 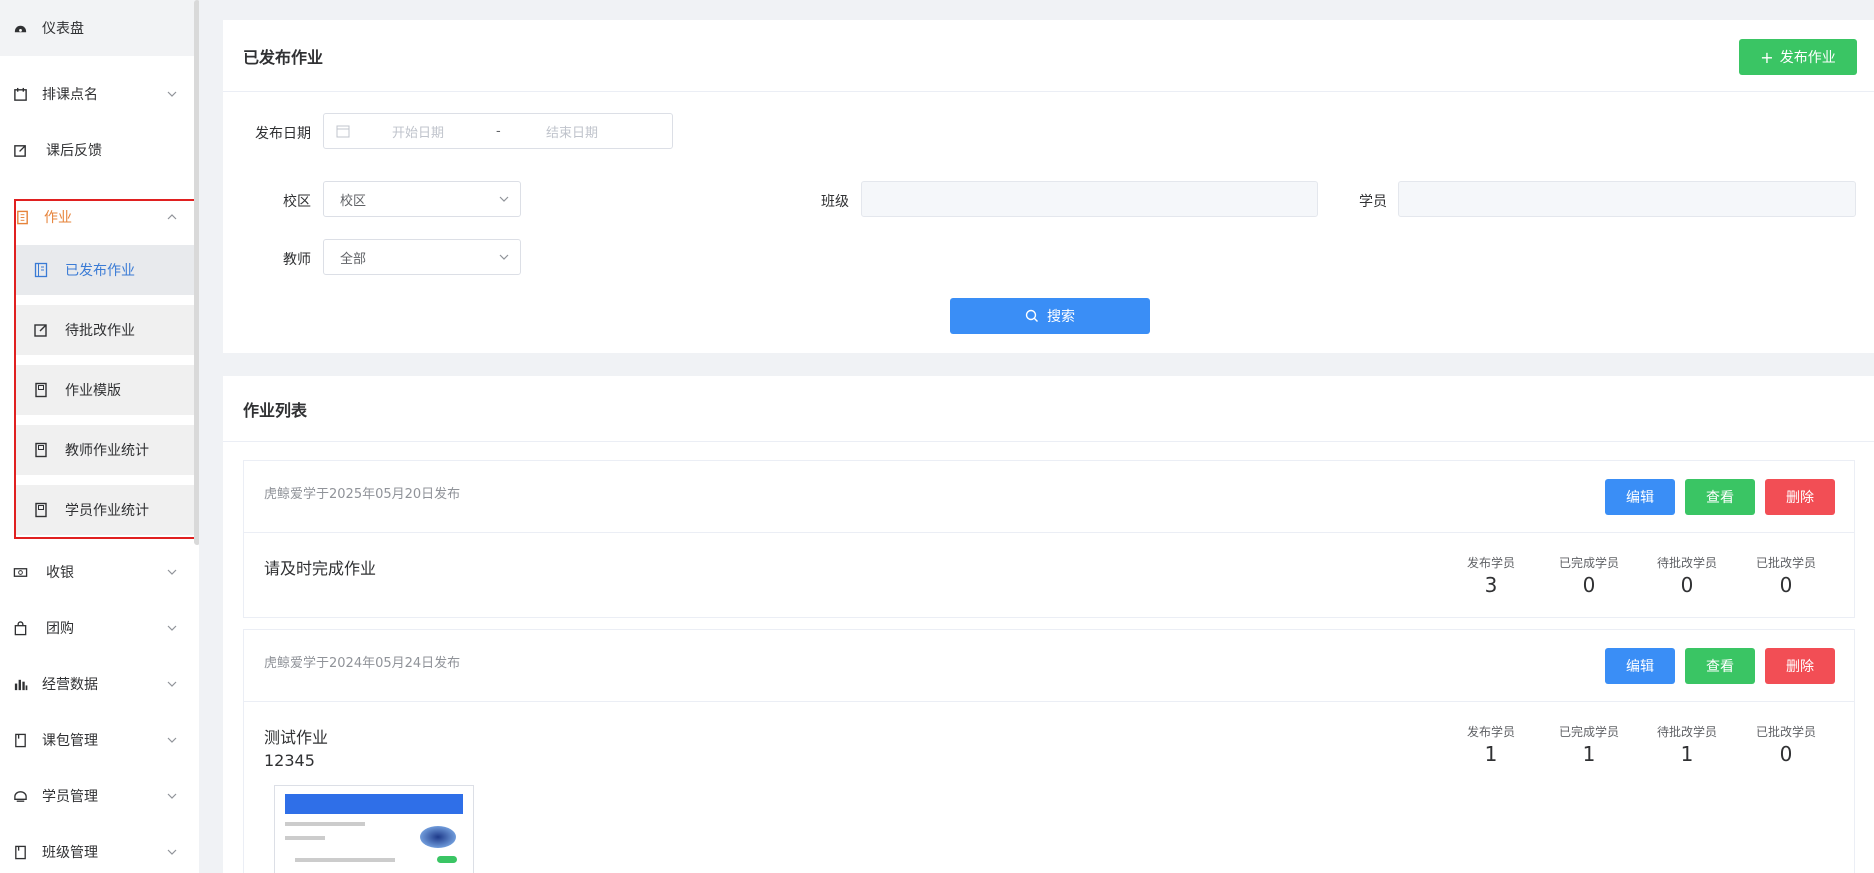 What do you see at coordinates (1048, 409) in the screenshot?
I see `list-title: 作业列表` at bounding box center [1048, 409].